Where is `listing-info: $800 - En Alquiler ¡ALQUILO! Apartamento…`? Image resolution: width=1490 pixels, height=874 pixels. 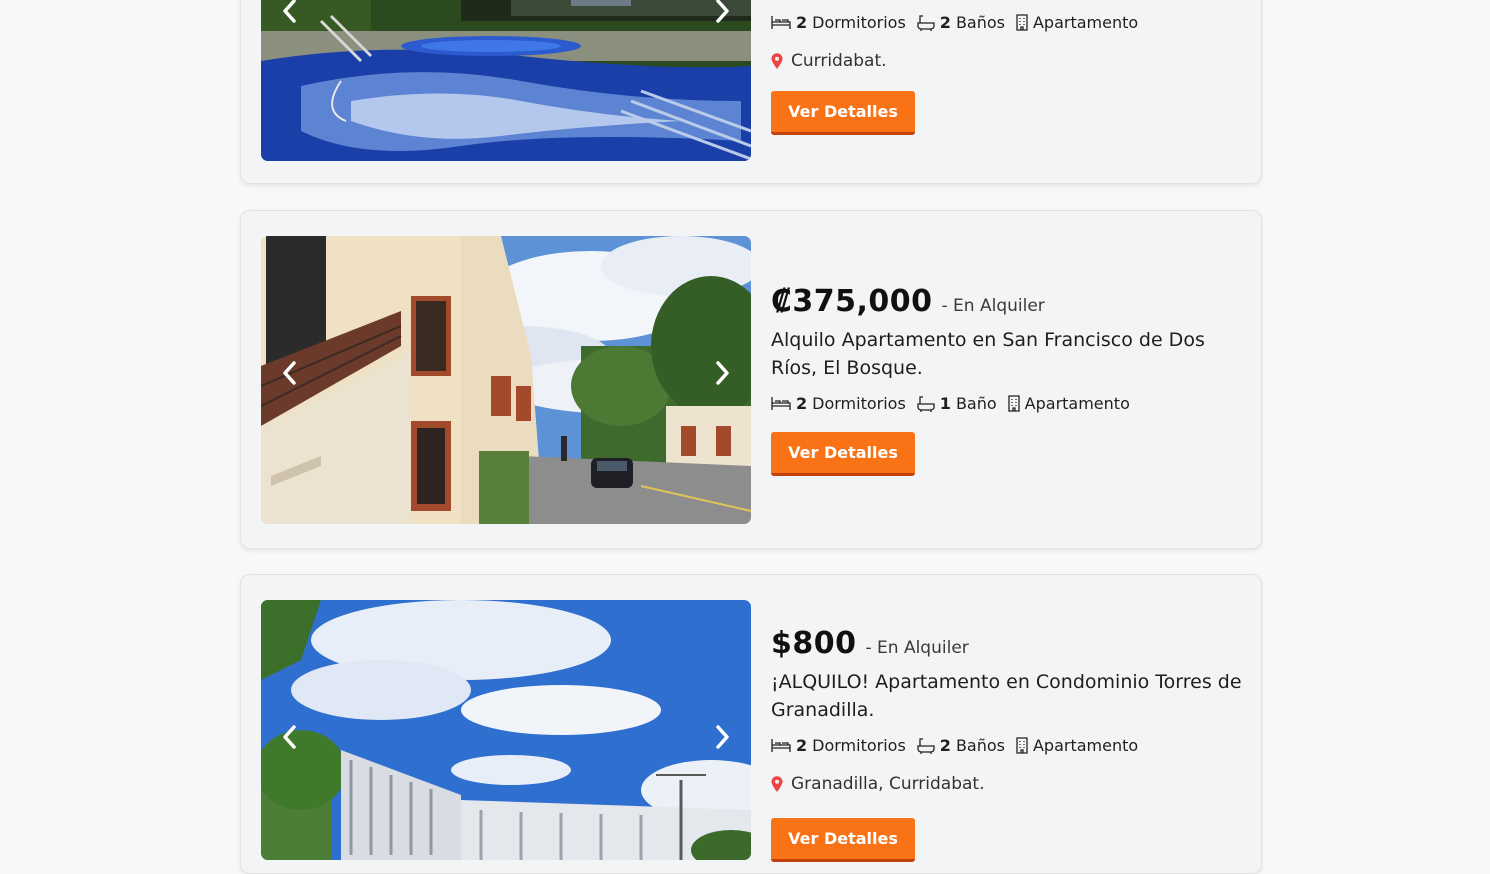 listing-info: $800 - En Alquiler ¡ALQUILO! Apartamento… is located at coordinates (1007, 744).